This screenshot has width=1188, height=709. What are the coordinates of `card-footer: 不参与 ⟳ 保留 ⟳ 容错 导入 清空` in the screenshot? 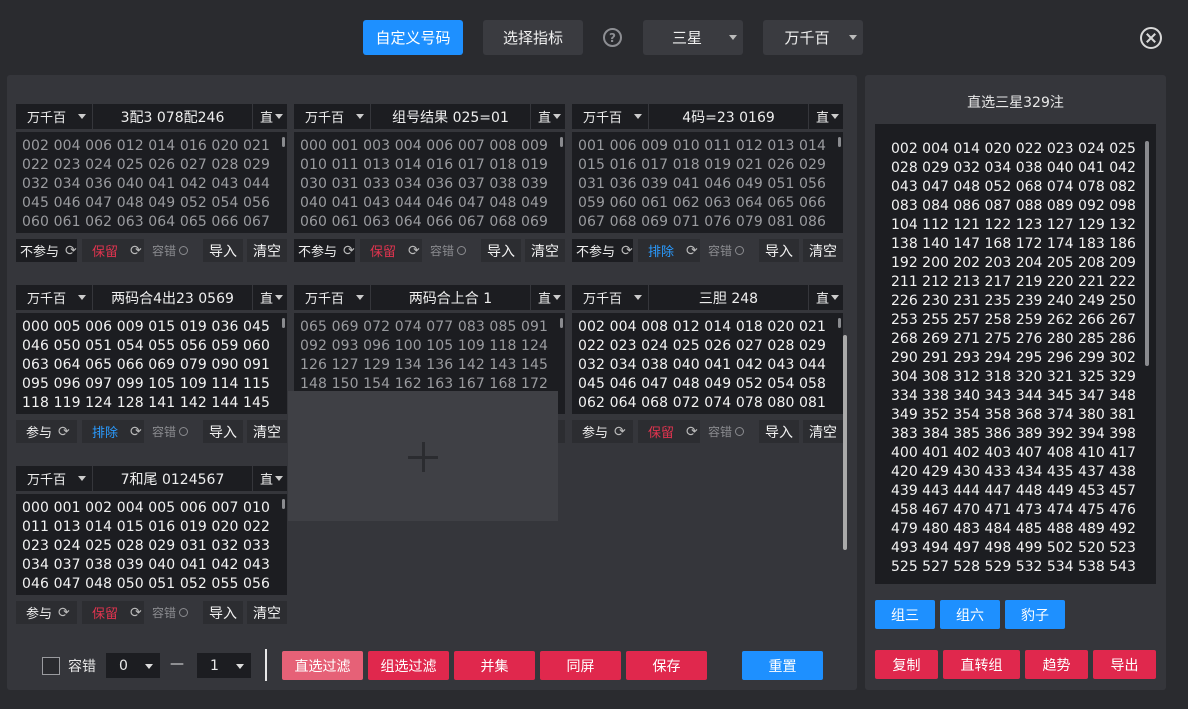 It's located at (429, 250).